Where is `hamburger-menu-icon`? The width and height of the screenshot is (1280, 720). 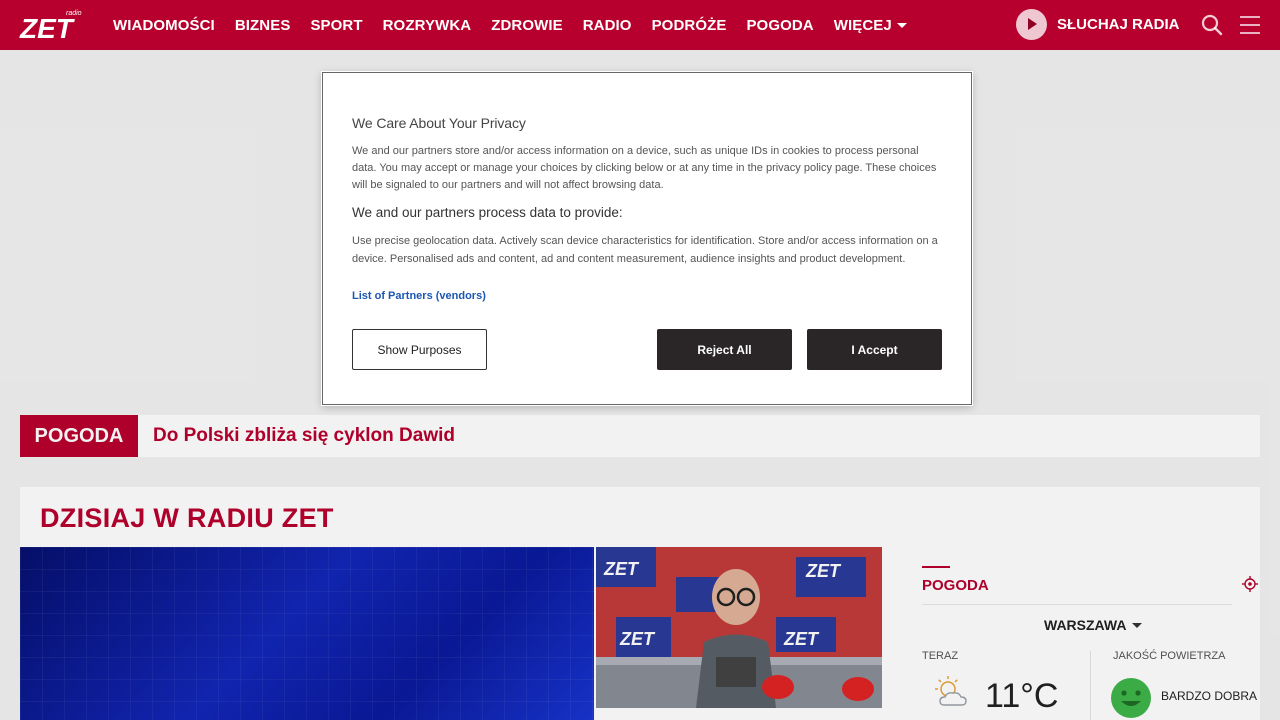 hamburger-menu-icon is located at coordinates (1250, 25).